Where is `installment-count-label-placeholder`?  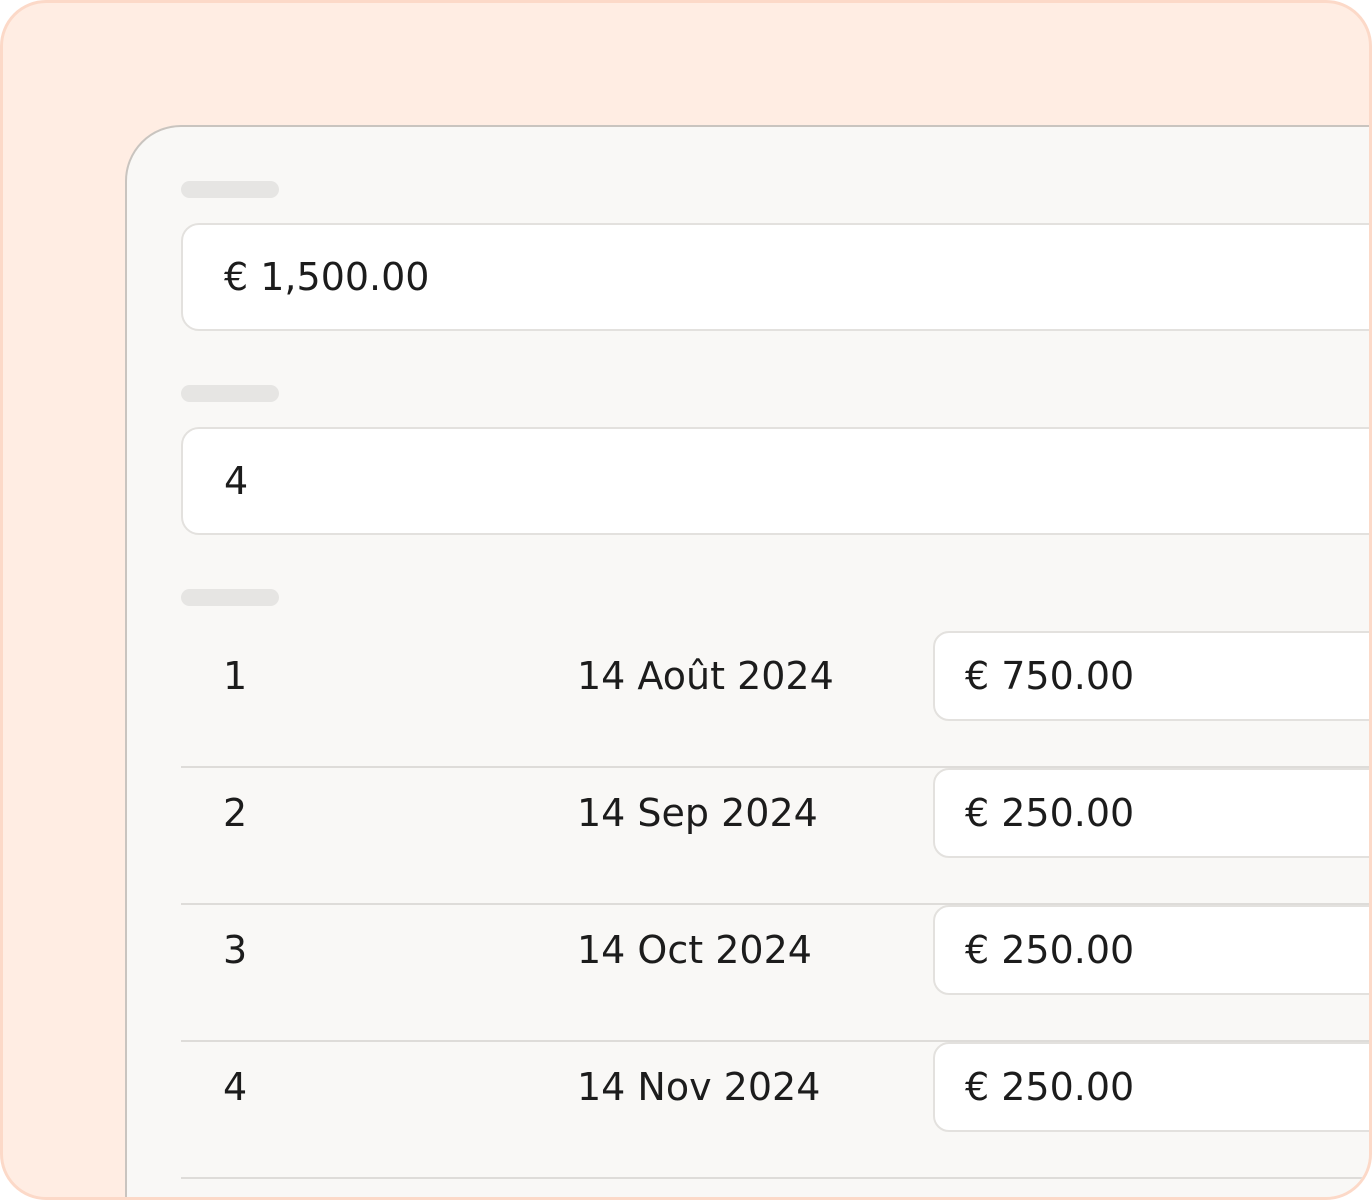
installment-count-label-placeholder is located at coordinates (230, 393).